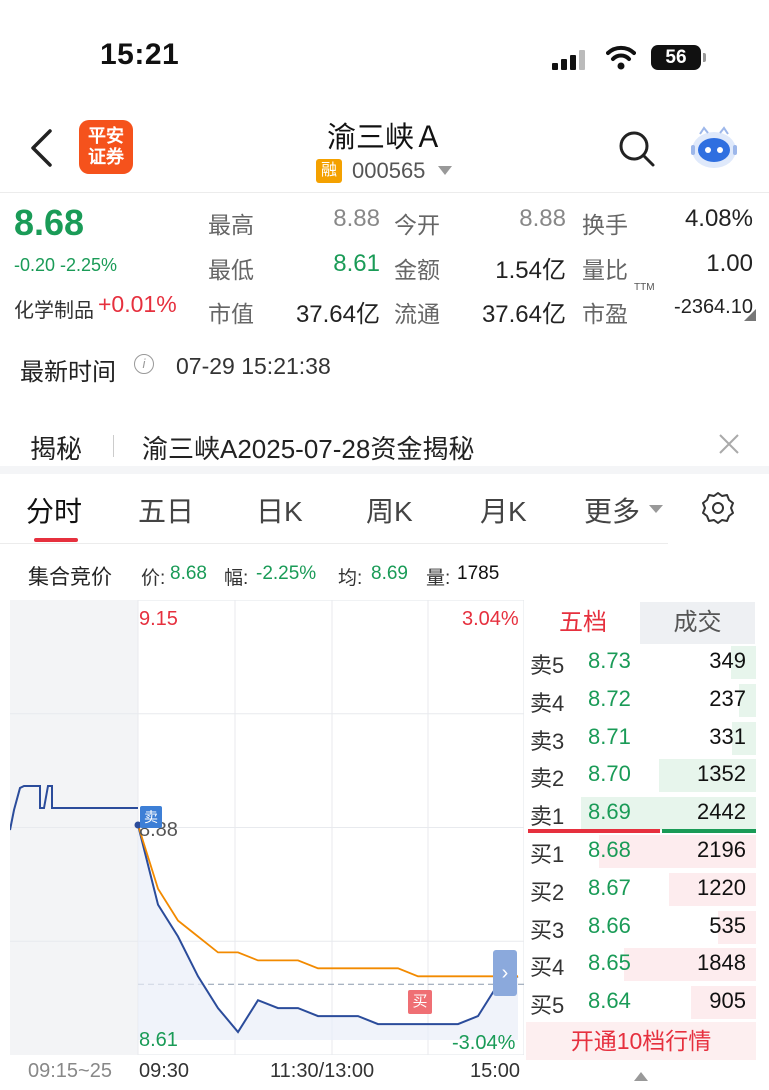 The height and width of the screenshot is (1090, 769). I want to click on bid-row: 买4 8.65 1848, so click(641, 964).